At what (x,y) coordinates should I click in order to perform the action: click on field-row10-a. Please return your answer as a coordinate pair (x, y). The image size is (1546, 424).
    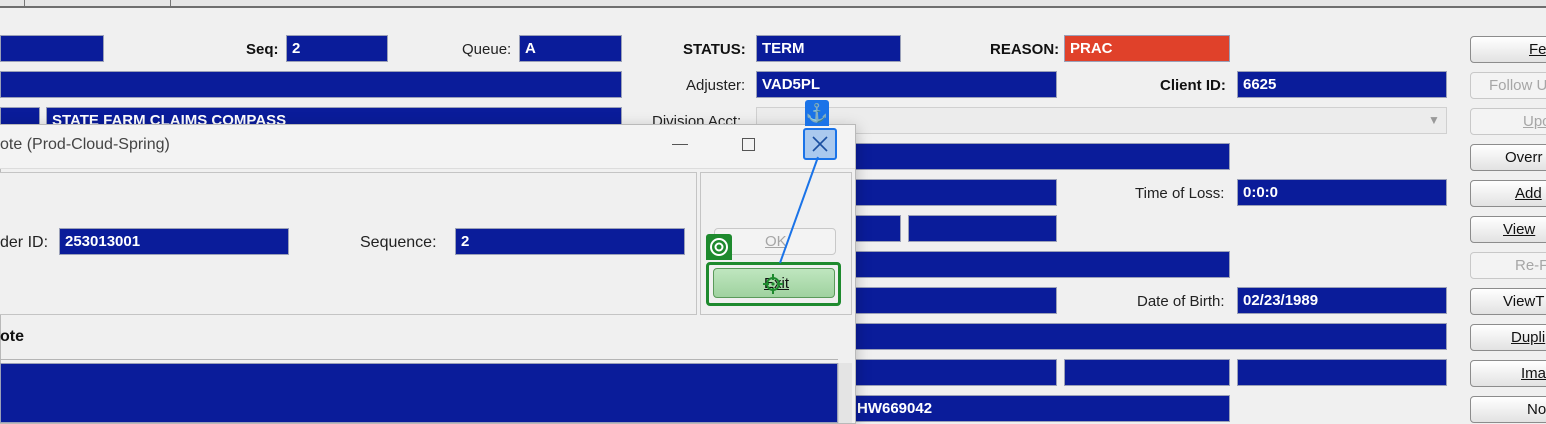
    Looking at the image, I should click on (948, 372).